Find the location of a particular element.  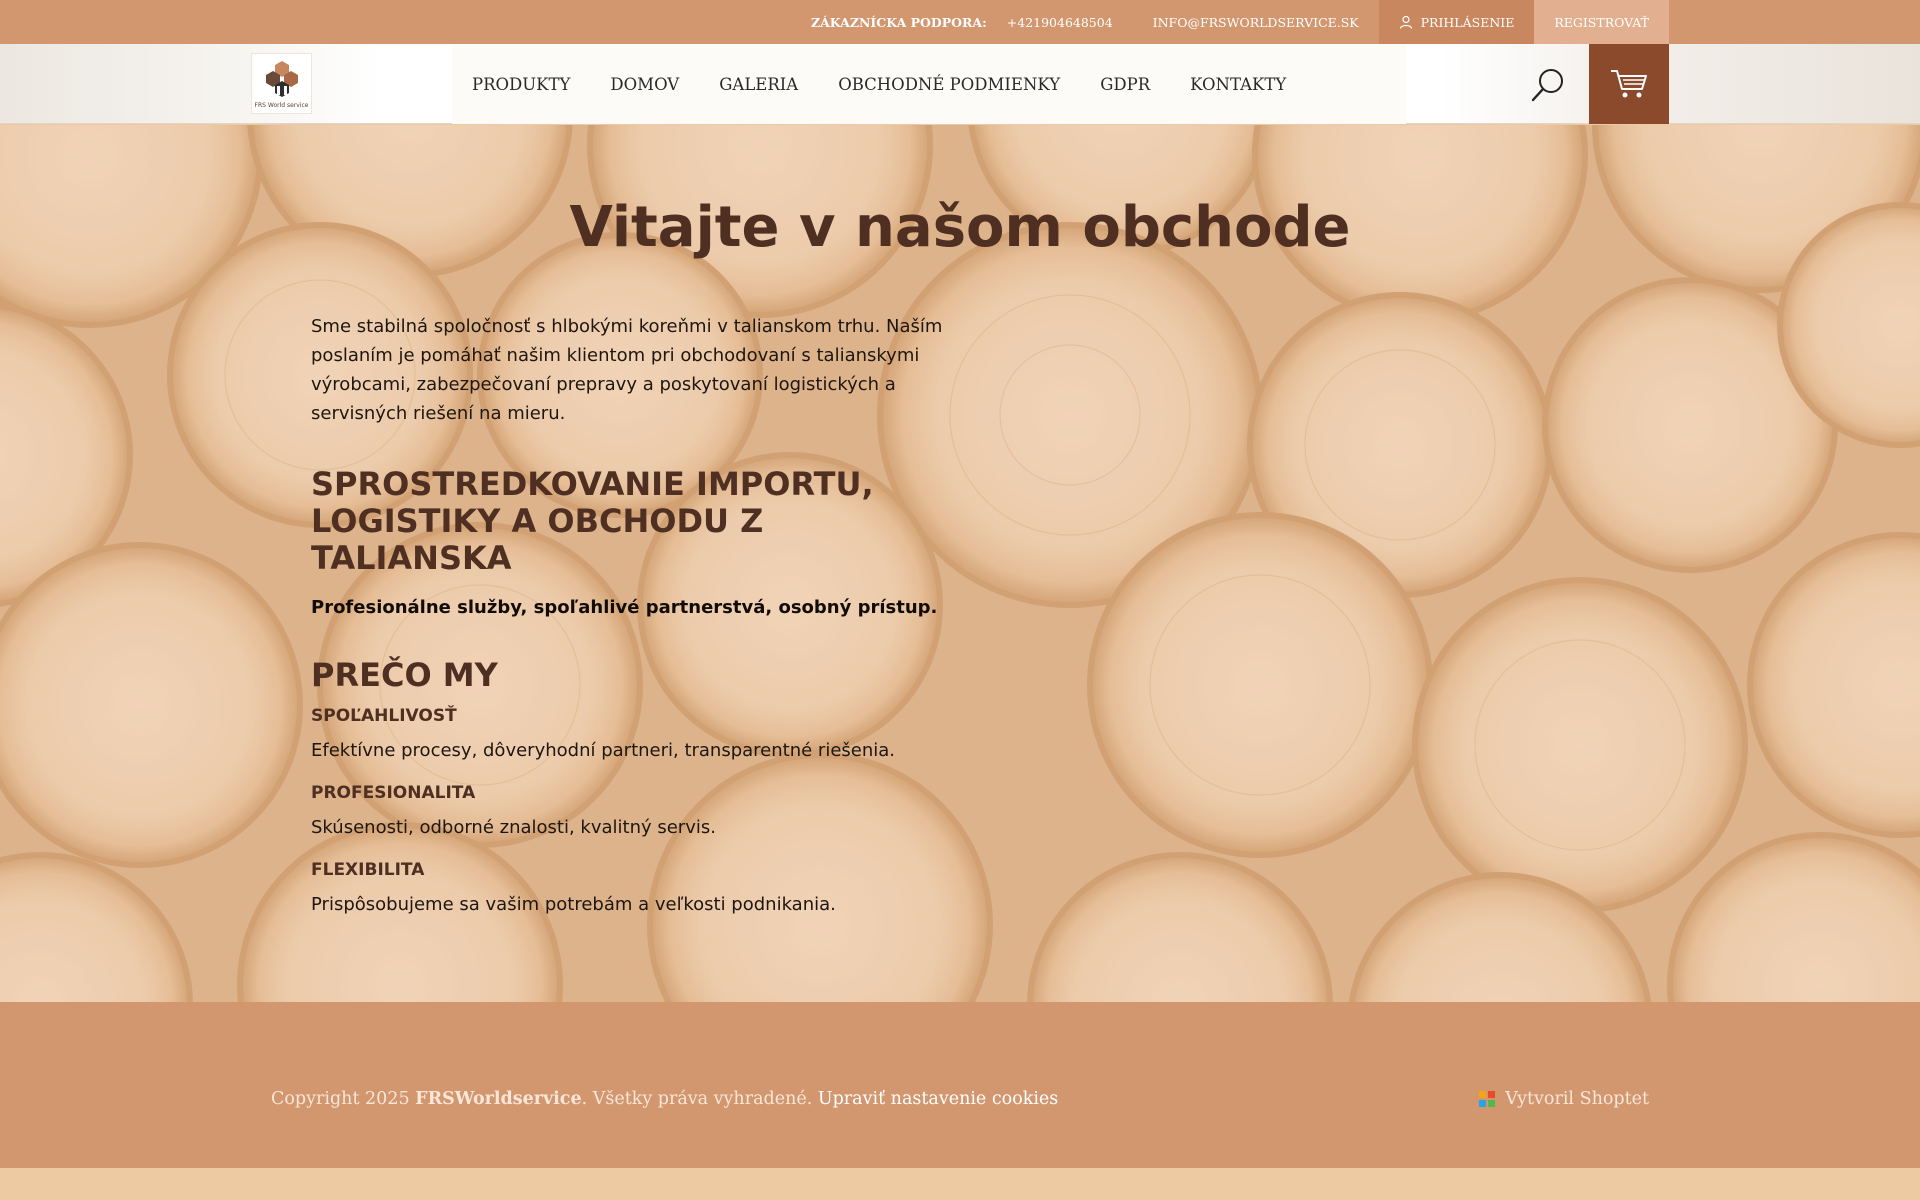

login-label: PRIHLÁSENIE is located at coordinates (1467, 22).